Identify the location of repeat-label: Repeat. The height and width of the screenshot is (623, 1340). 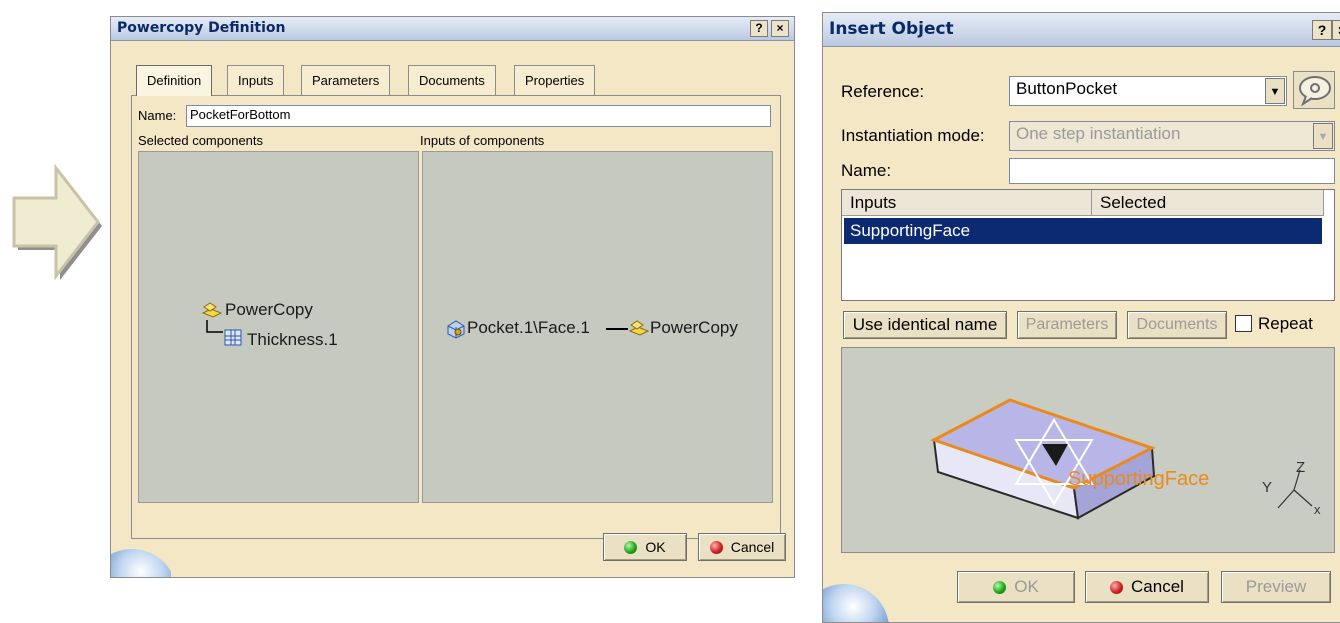
(1285, 323).